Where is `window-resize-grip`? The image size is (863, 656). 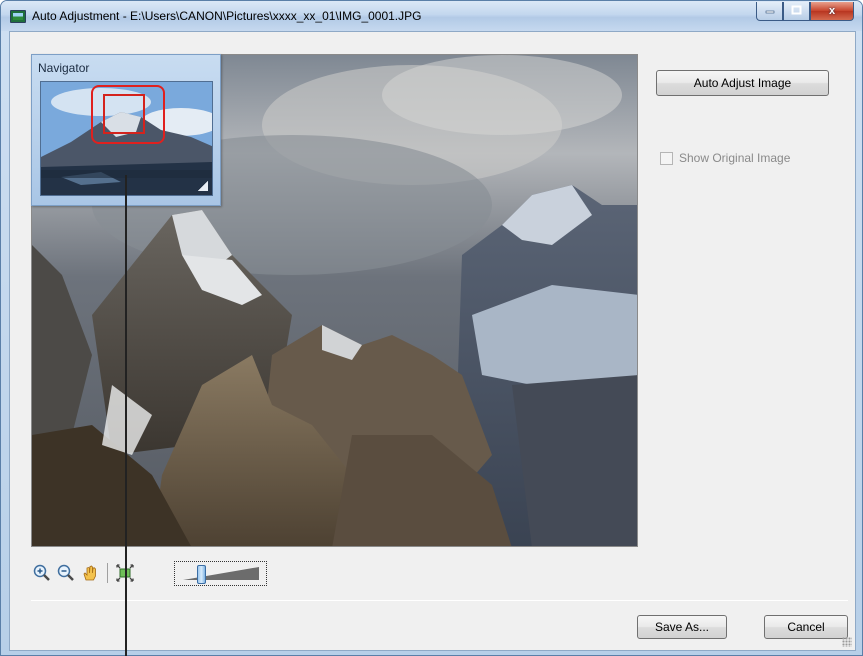 window-resize-grip is located at coordinates (847, 642).